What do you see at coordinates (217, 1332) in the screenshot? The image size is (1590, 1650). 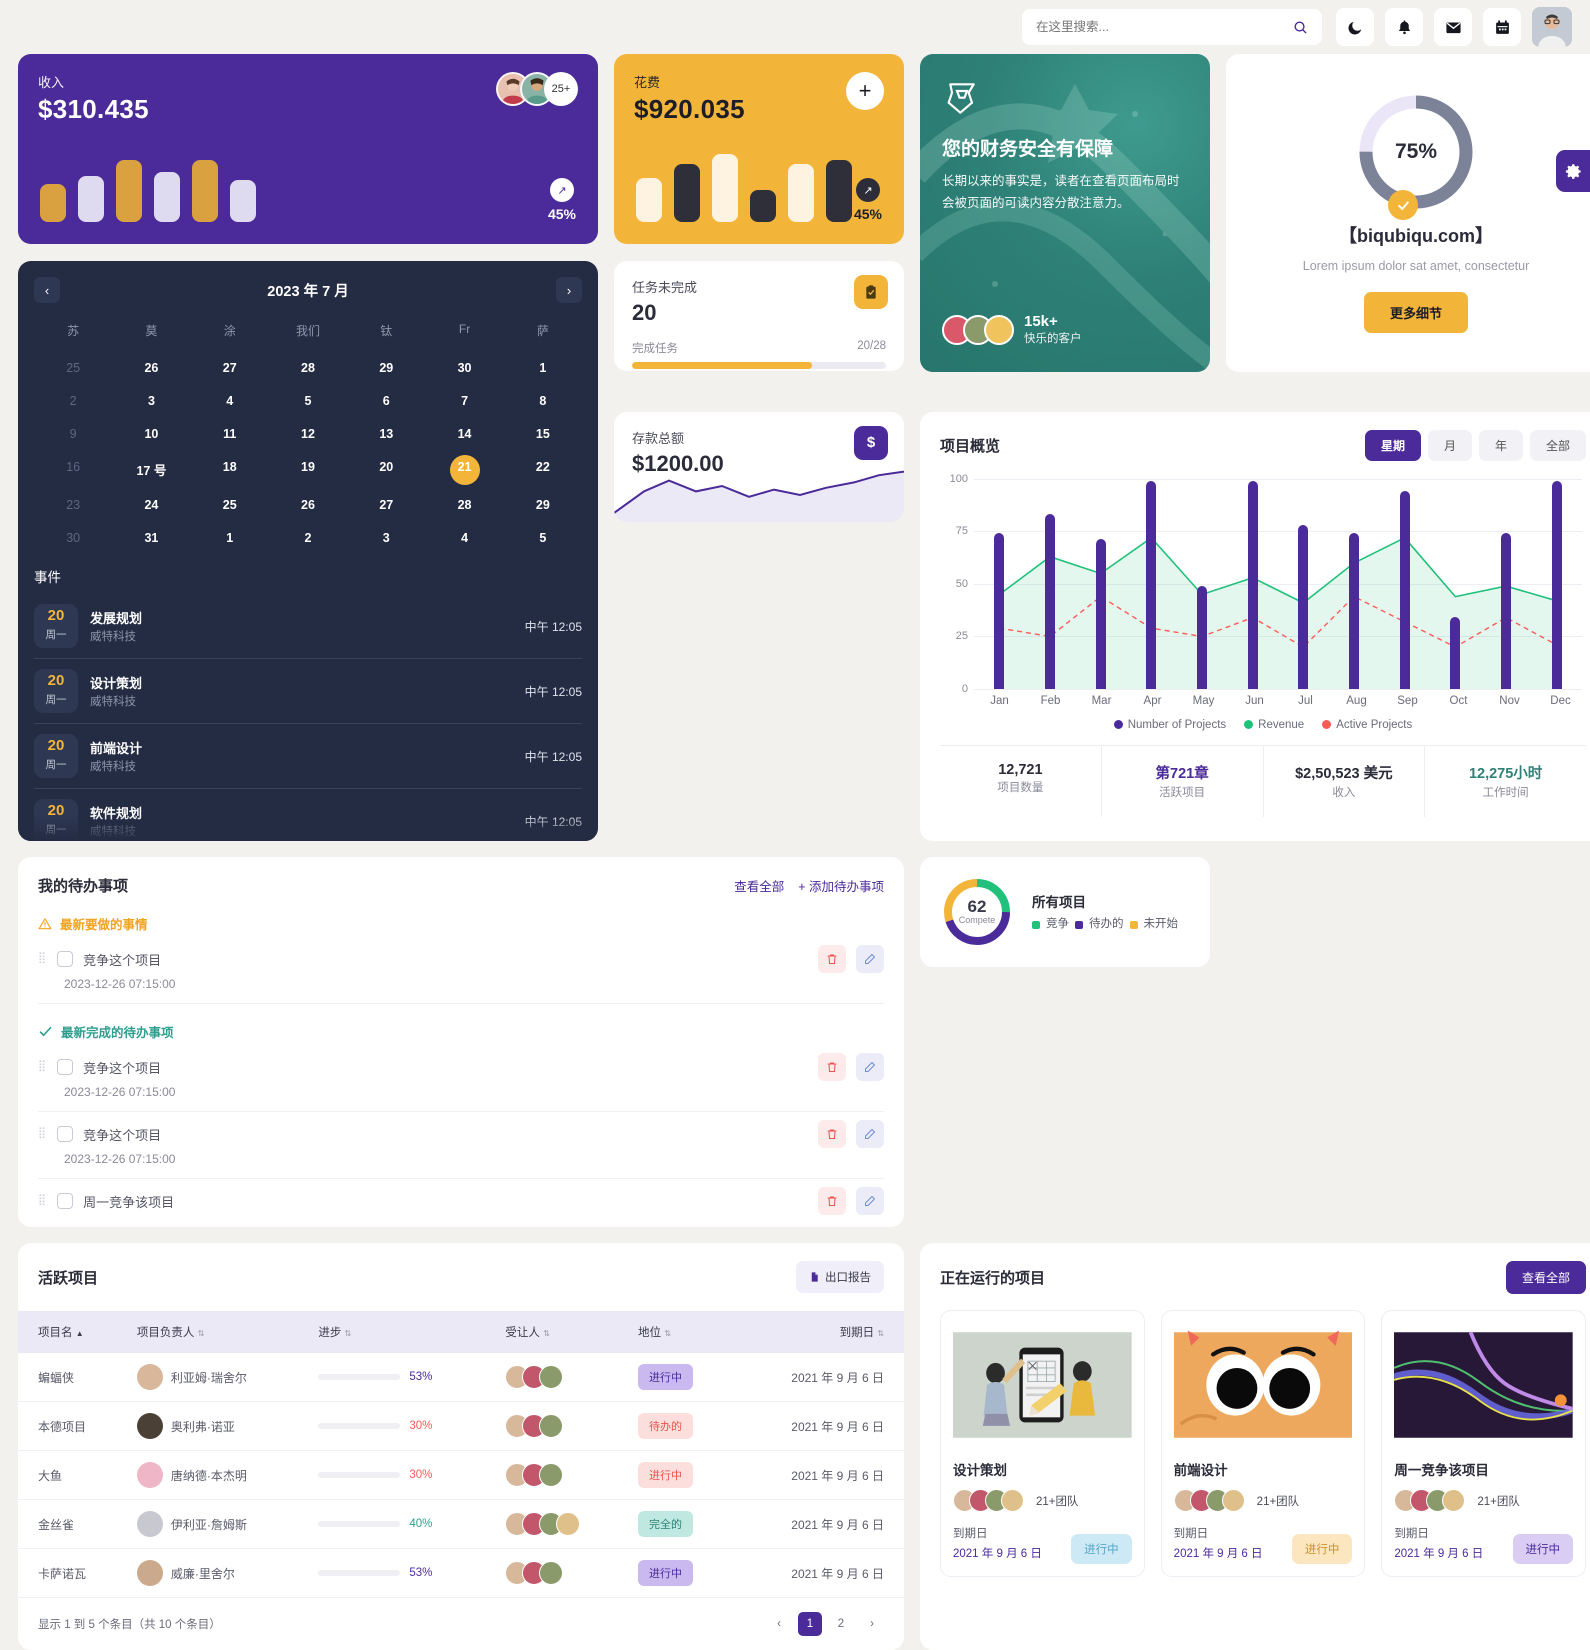 I see `table-column-项目负责人: 项目负责人 ⇅` at bounding box center [217, 1332].